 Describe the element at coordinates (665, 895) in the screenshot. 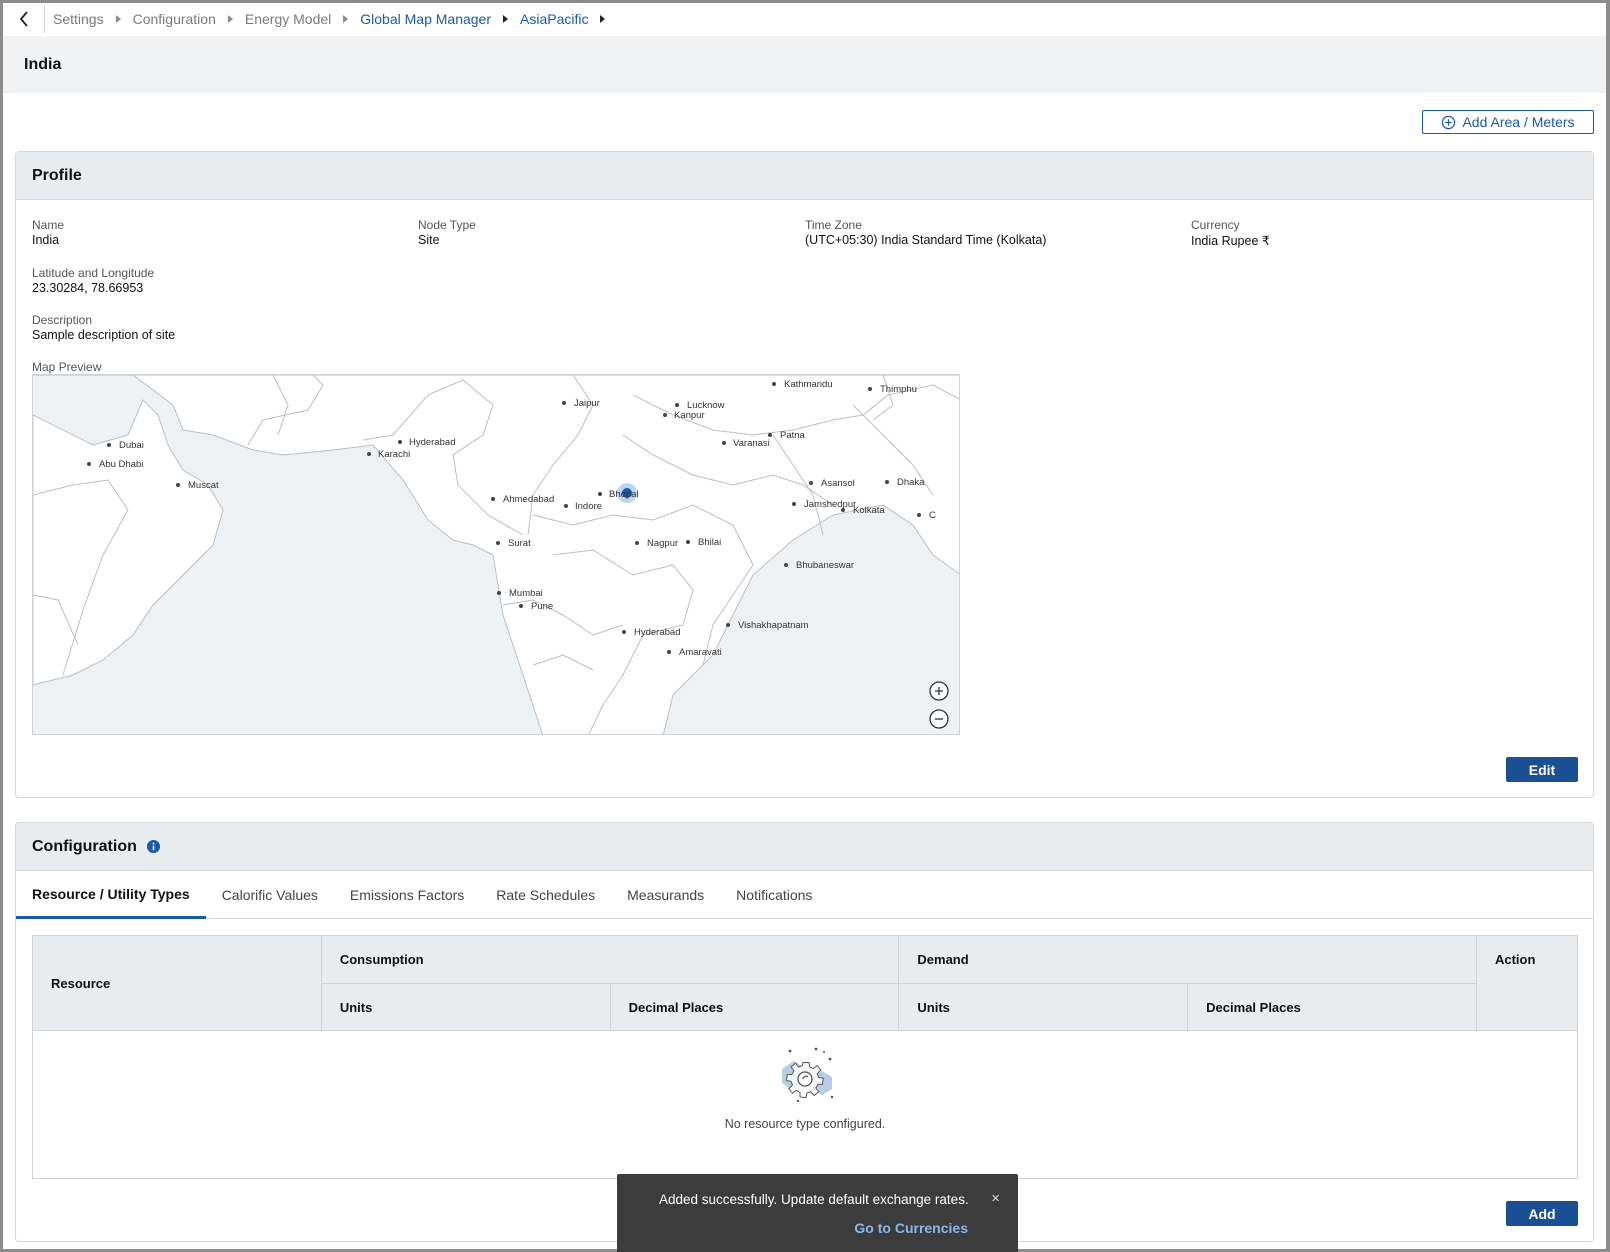

I see `tab-measurands: Measurands` at that location.